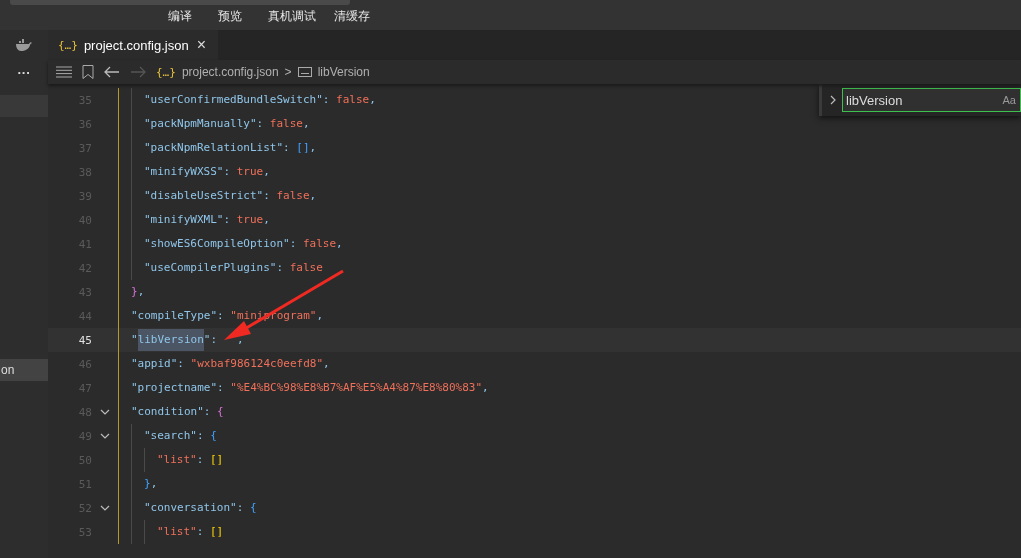 This screenshot has width=1021, height=558. What do you see at coordinates (201, 45) in the screenshot?
I see `close-button: ×` at bounding box center [201, 45].